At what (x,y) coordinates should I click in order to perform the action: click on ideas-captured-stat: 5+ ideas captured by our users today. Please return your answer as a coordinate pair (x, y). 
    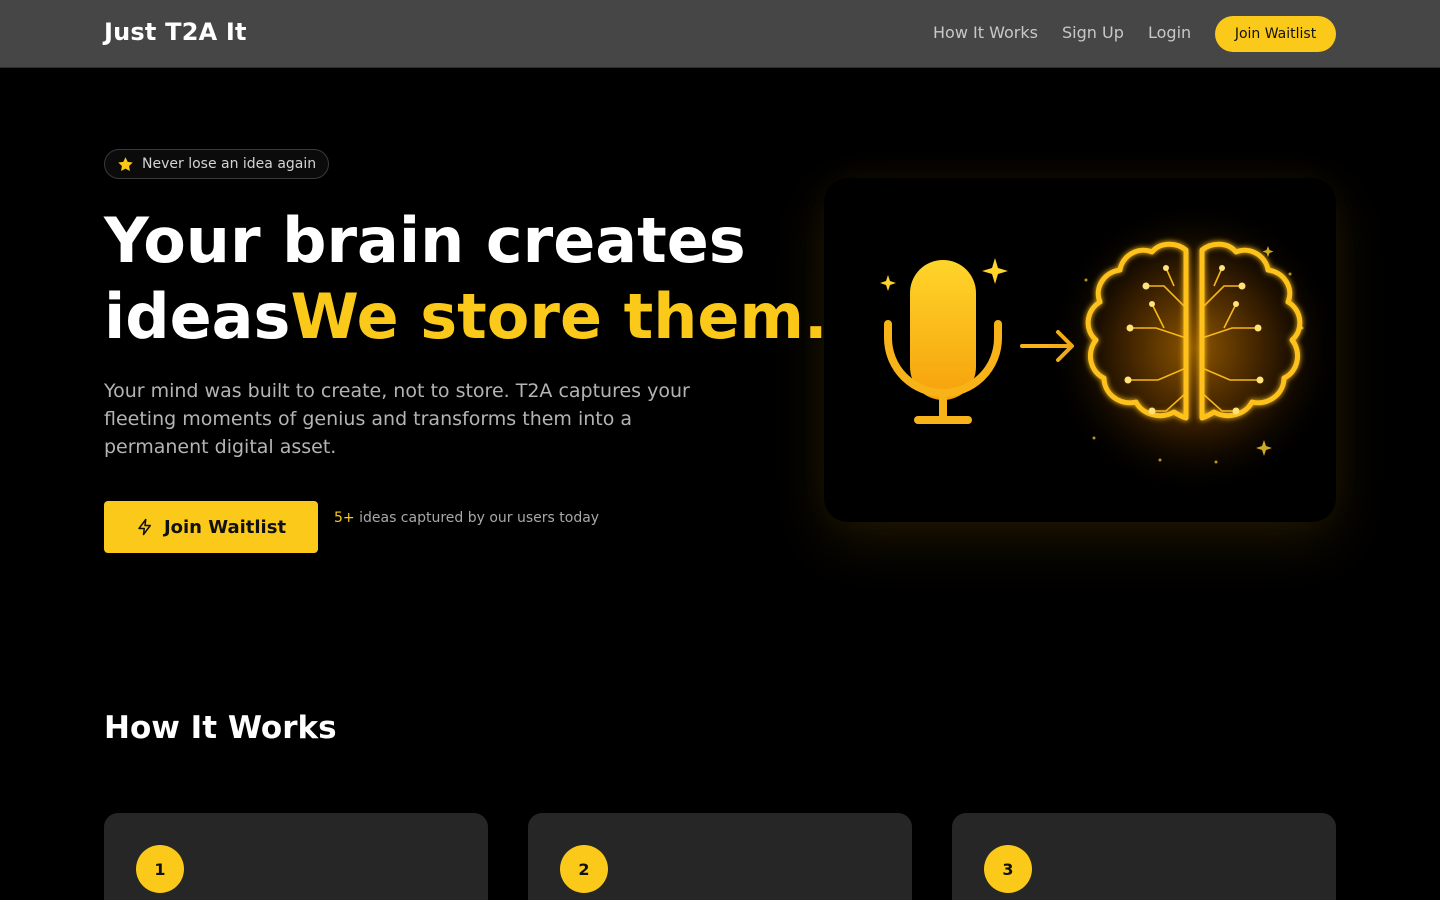
    Looking at the image, I should click on (466, 518).